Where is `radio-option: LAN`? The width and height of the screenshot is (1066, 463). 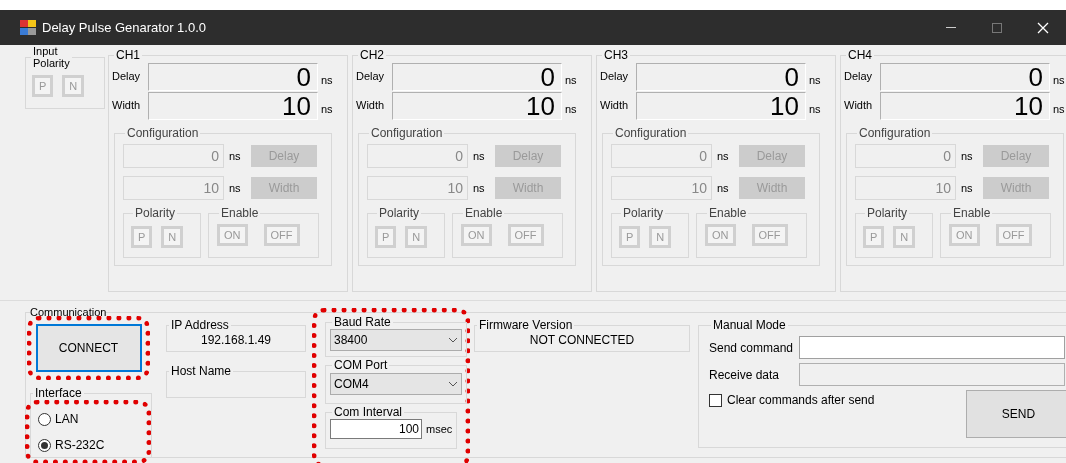 radio-option: LAN is located at coordinates (92, 419).